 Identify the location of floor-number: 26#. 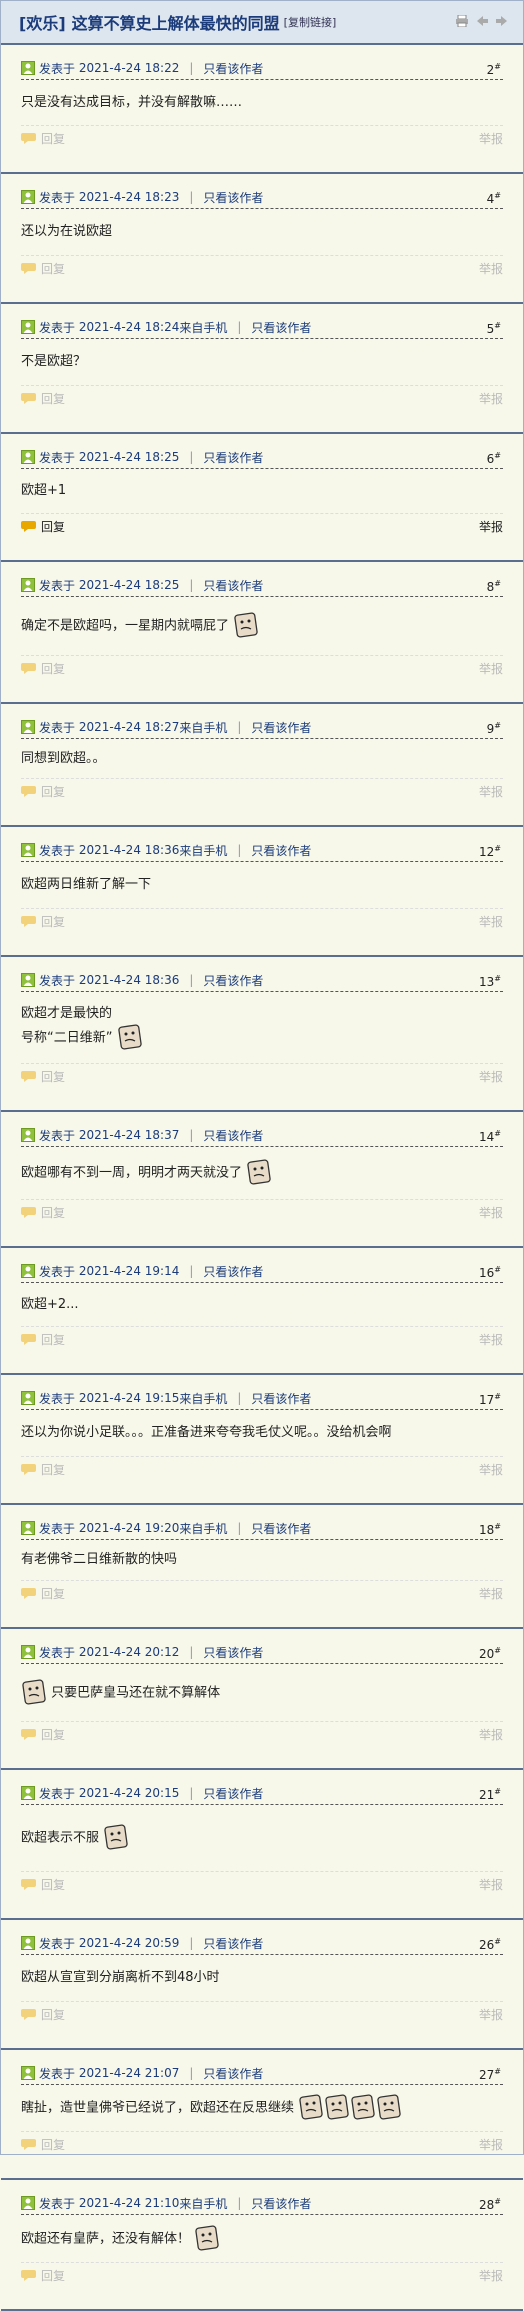
(490, 1944).